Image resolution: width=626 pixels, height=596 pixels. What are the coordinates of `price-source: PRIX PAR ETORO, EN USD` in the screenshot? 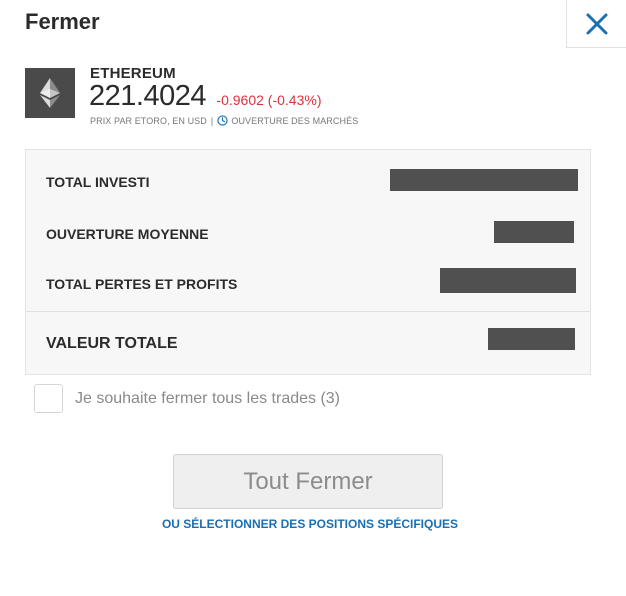 It's located at (148, 120).